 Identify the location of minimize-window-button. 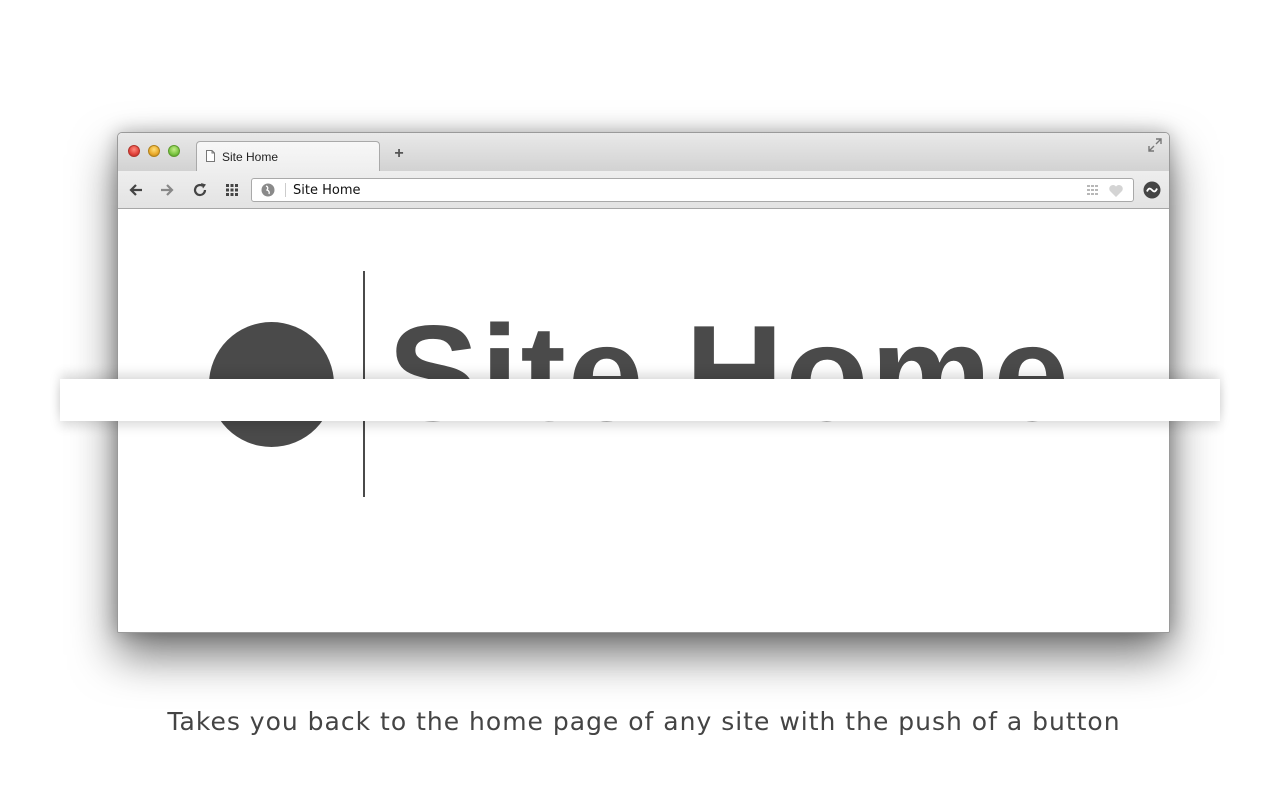
(154, 151).